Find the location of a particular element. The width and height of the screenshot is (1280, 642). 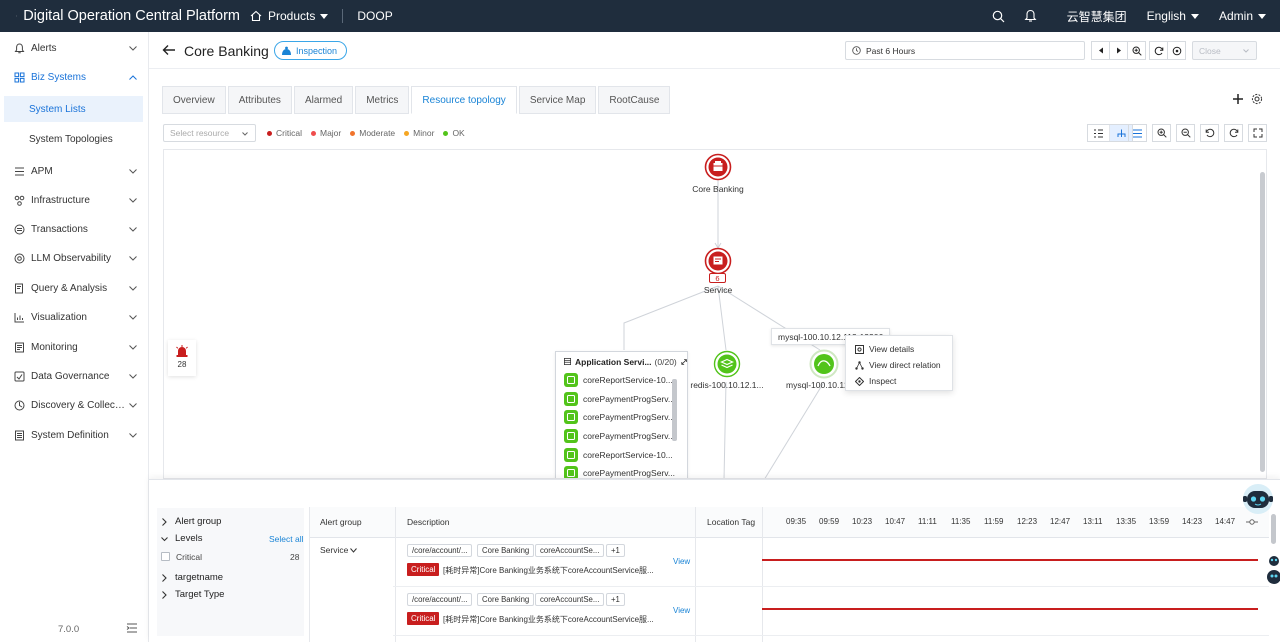

sidebar-subitem-system-topologies: System Topologies is located at coordinates (73, 139).